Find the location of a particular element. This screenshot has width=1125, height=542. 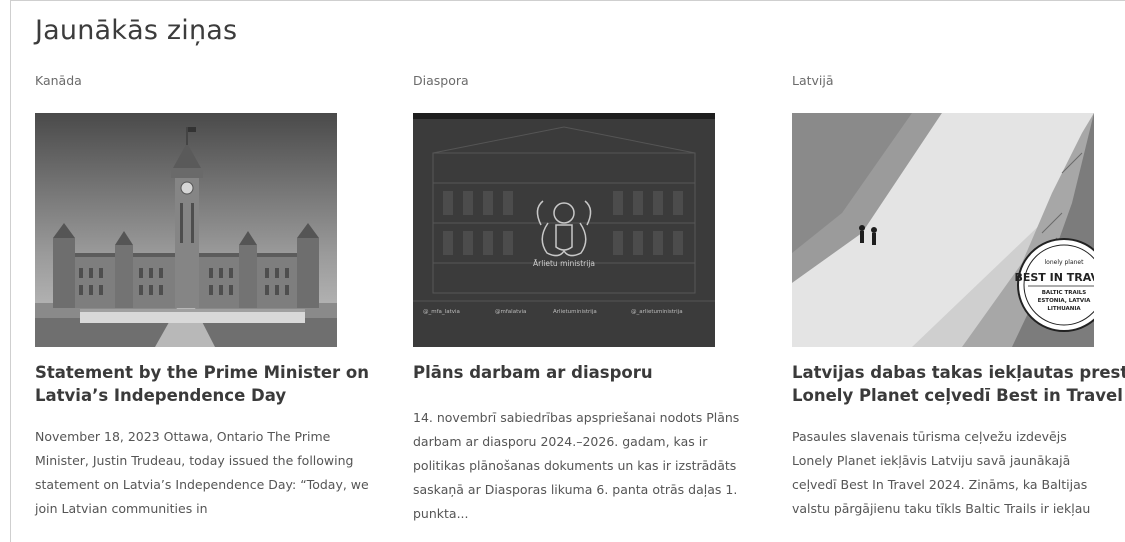

badge-brand: lonely planet is located at coordinates (1065, 262).